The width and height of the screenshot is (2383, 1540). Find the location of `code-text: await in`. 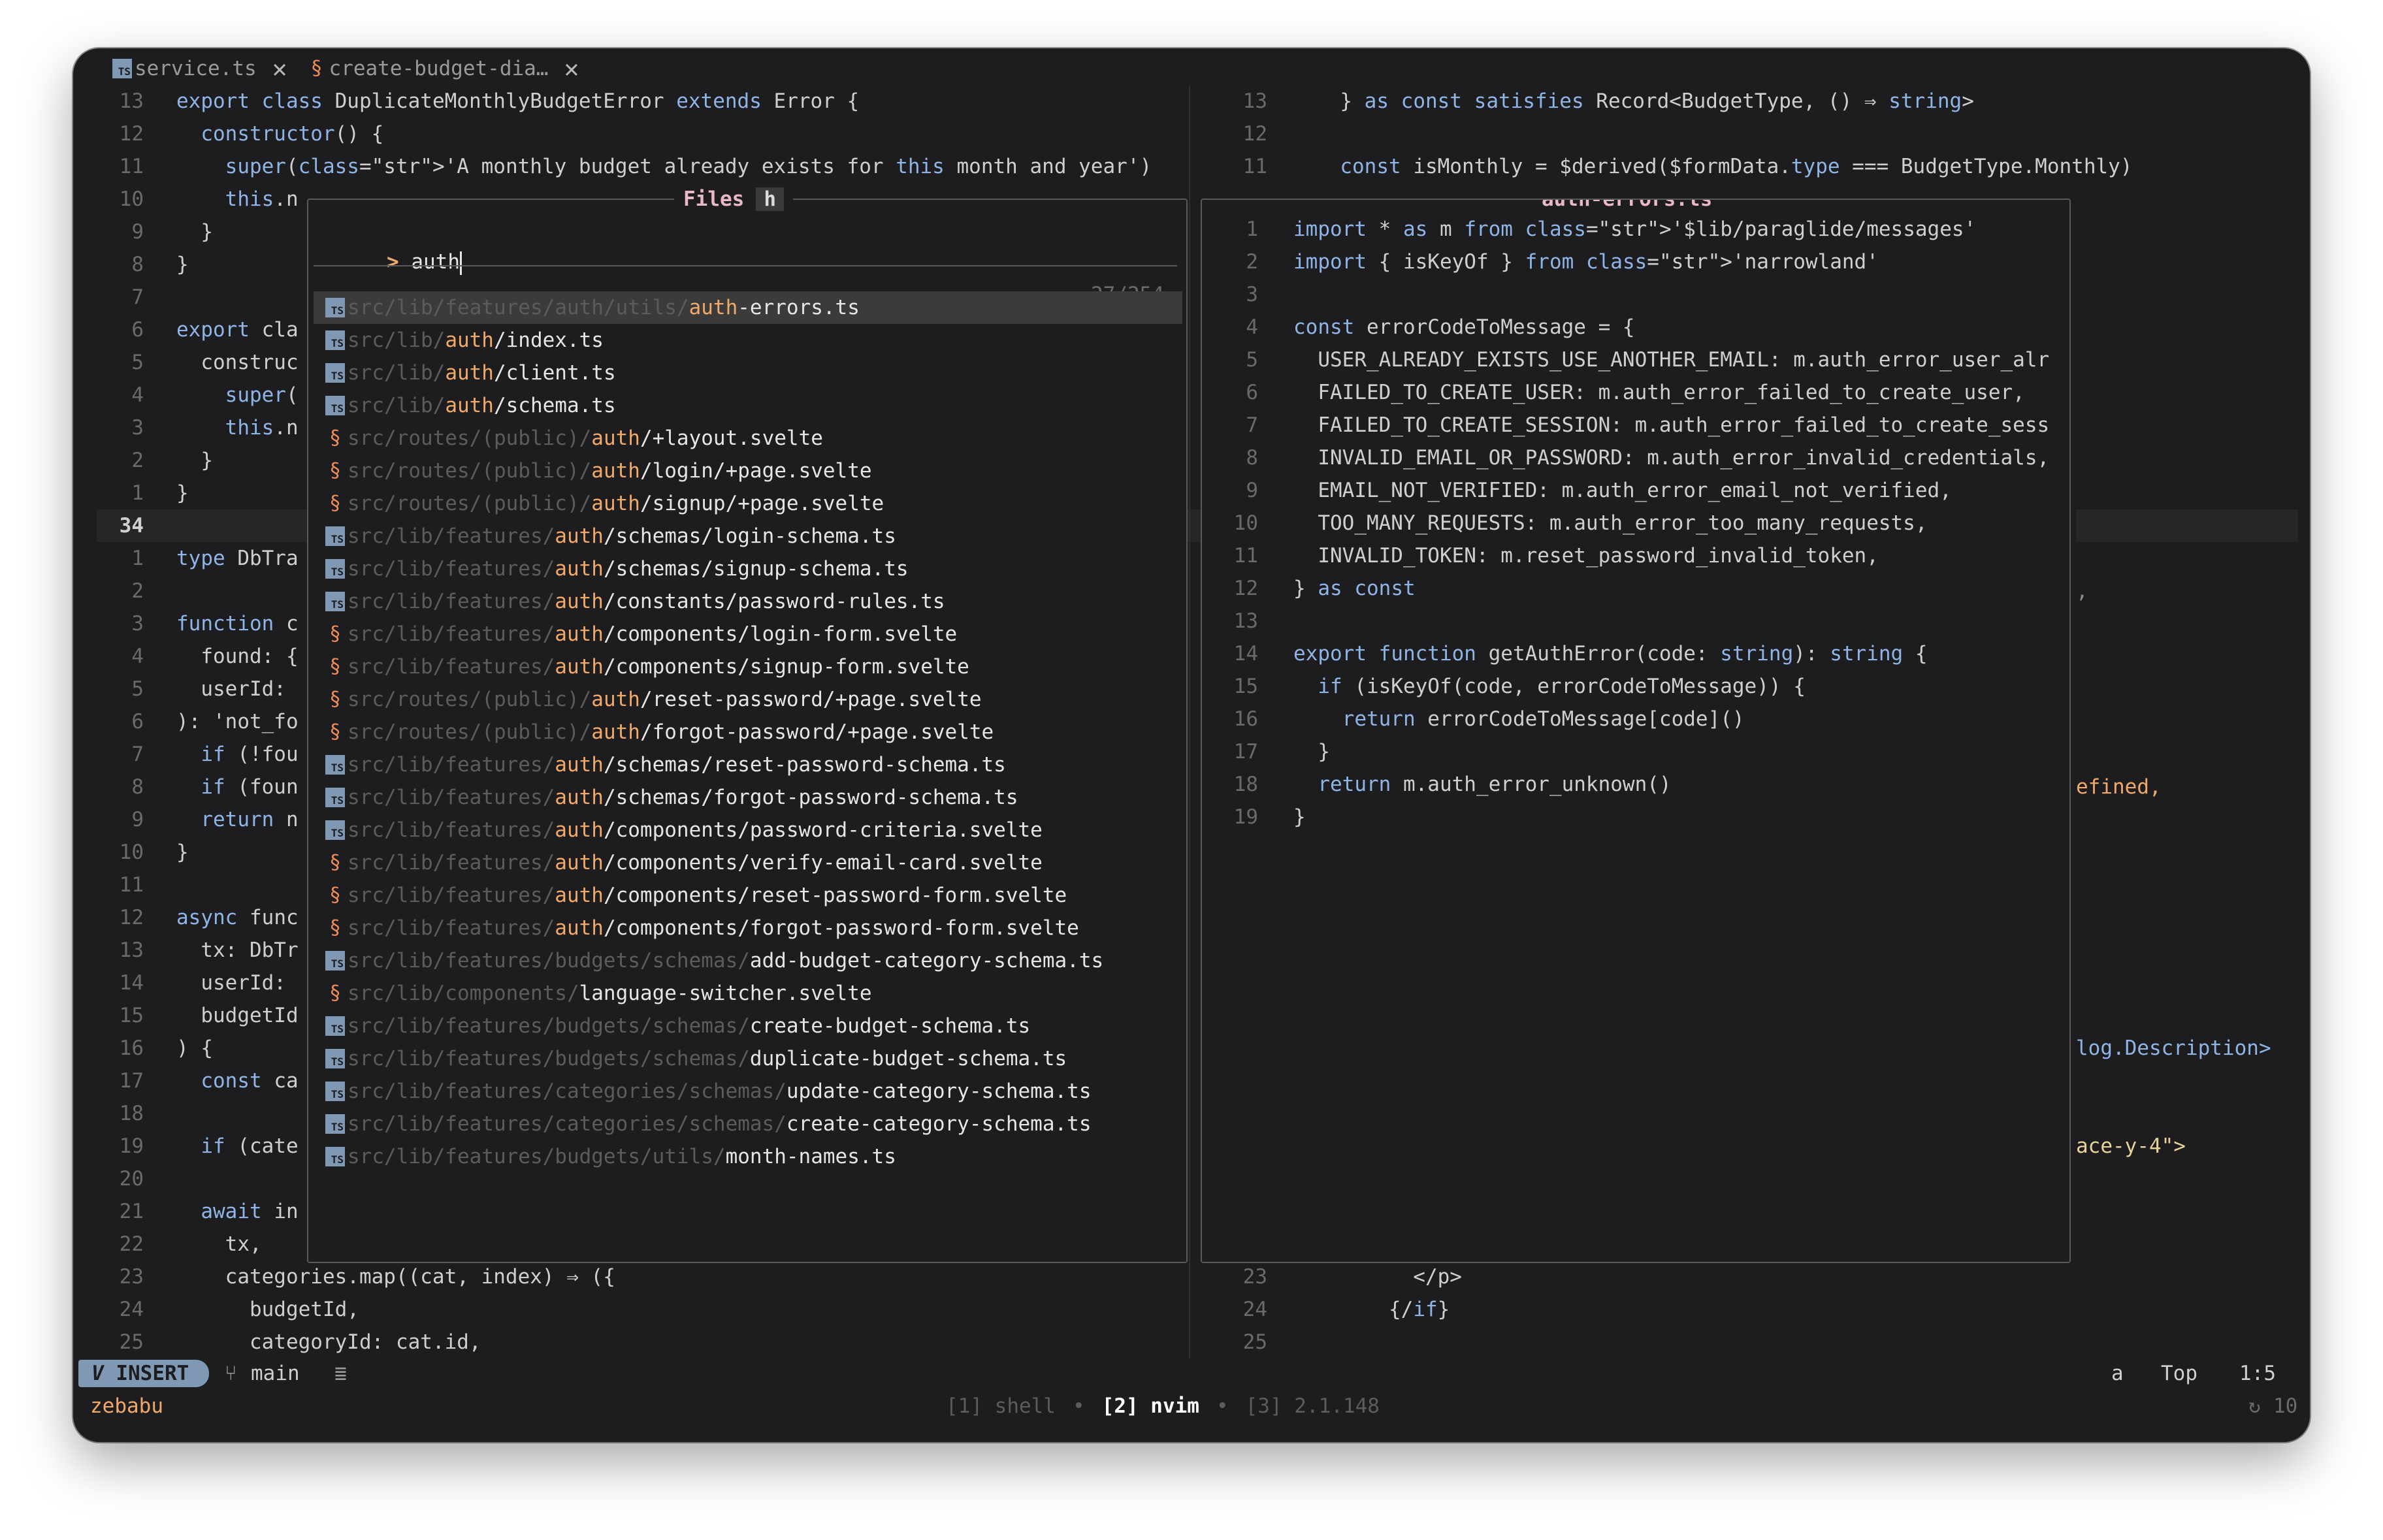

code-text: await in is located at coordinates (250, 1211).